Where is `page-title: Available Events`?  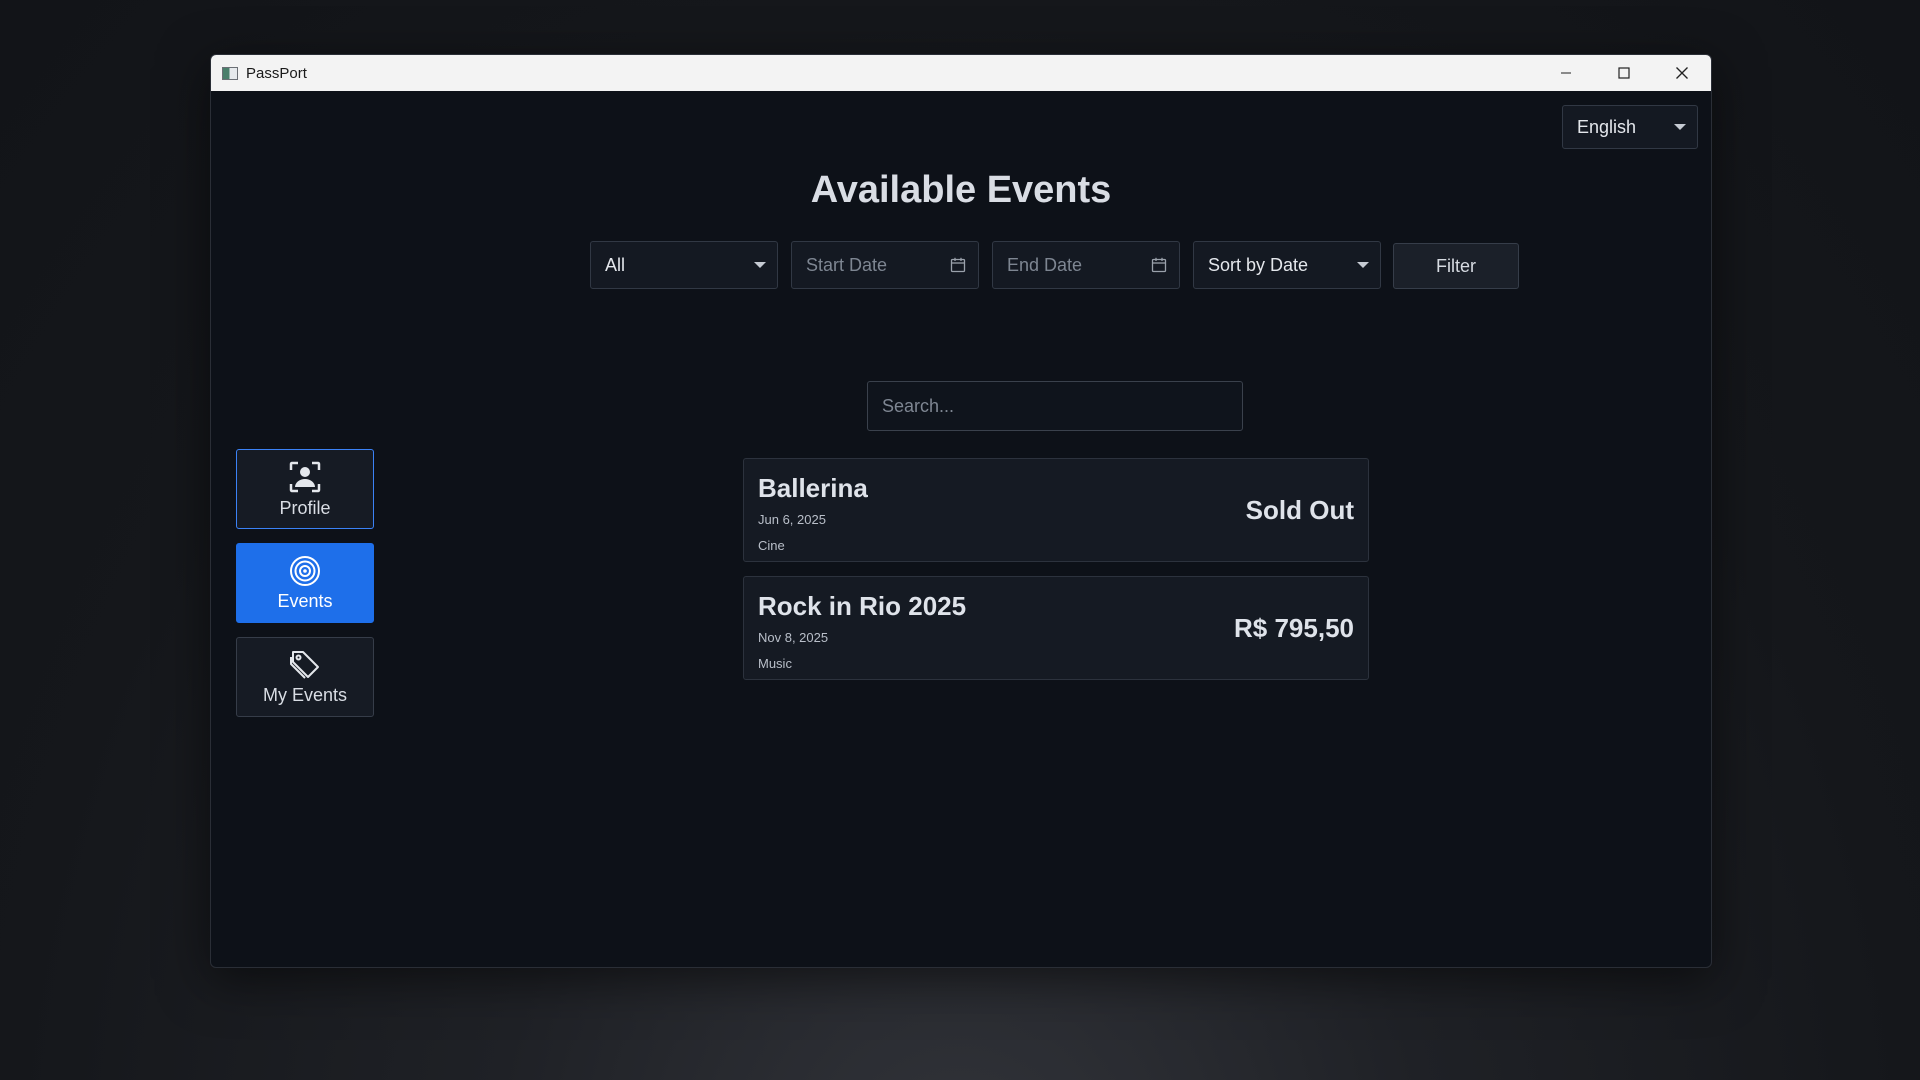 page-title: Available Events is located at coordinates (961, 190).